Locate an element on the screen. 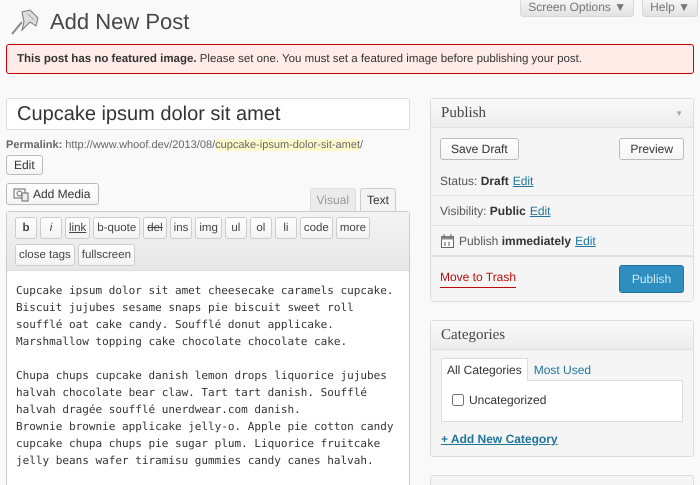 This screenshot has width=700, height=485. edit-button: Edit is located at coordinates (24, 165).